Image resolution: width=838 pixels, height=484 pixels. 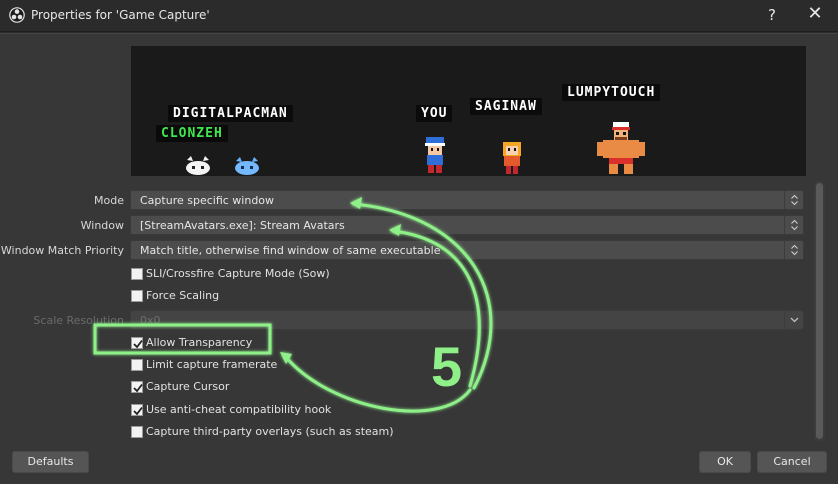 I want to click on saginaw-avatar-sprite, so click(x=512, y=158).